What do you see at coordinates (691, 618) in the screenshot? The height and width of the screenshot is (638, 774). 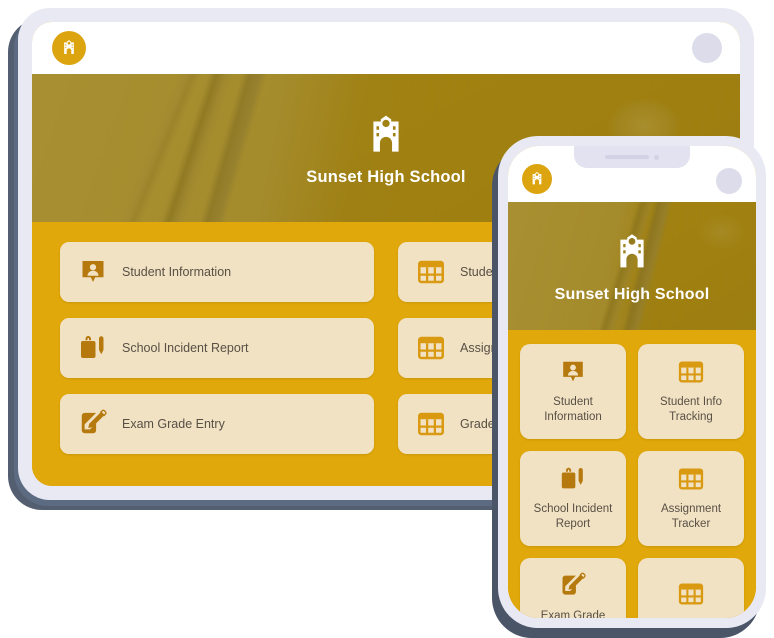 I see `menu-item-label: Grade Tracker` at bounding box center [691, 618].